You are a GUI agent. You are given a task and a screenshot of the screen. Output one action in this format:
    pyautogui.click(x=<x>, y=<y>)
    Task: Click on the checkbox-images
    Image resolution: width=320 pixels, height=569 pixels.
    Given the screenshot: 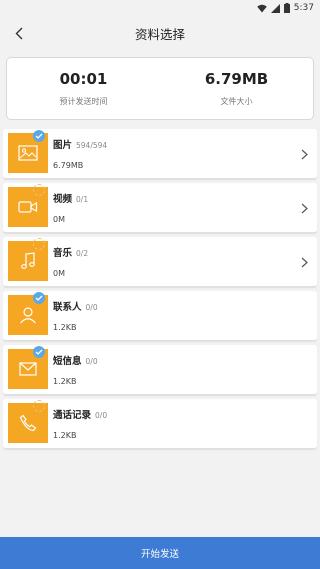 What is the action you would take?
    pyautogui.click(x=39, y=136)
    